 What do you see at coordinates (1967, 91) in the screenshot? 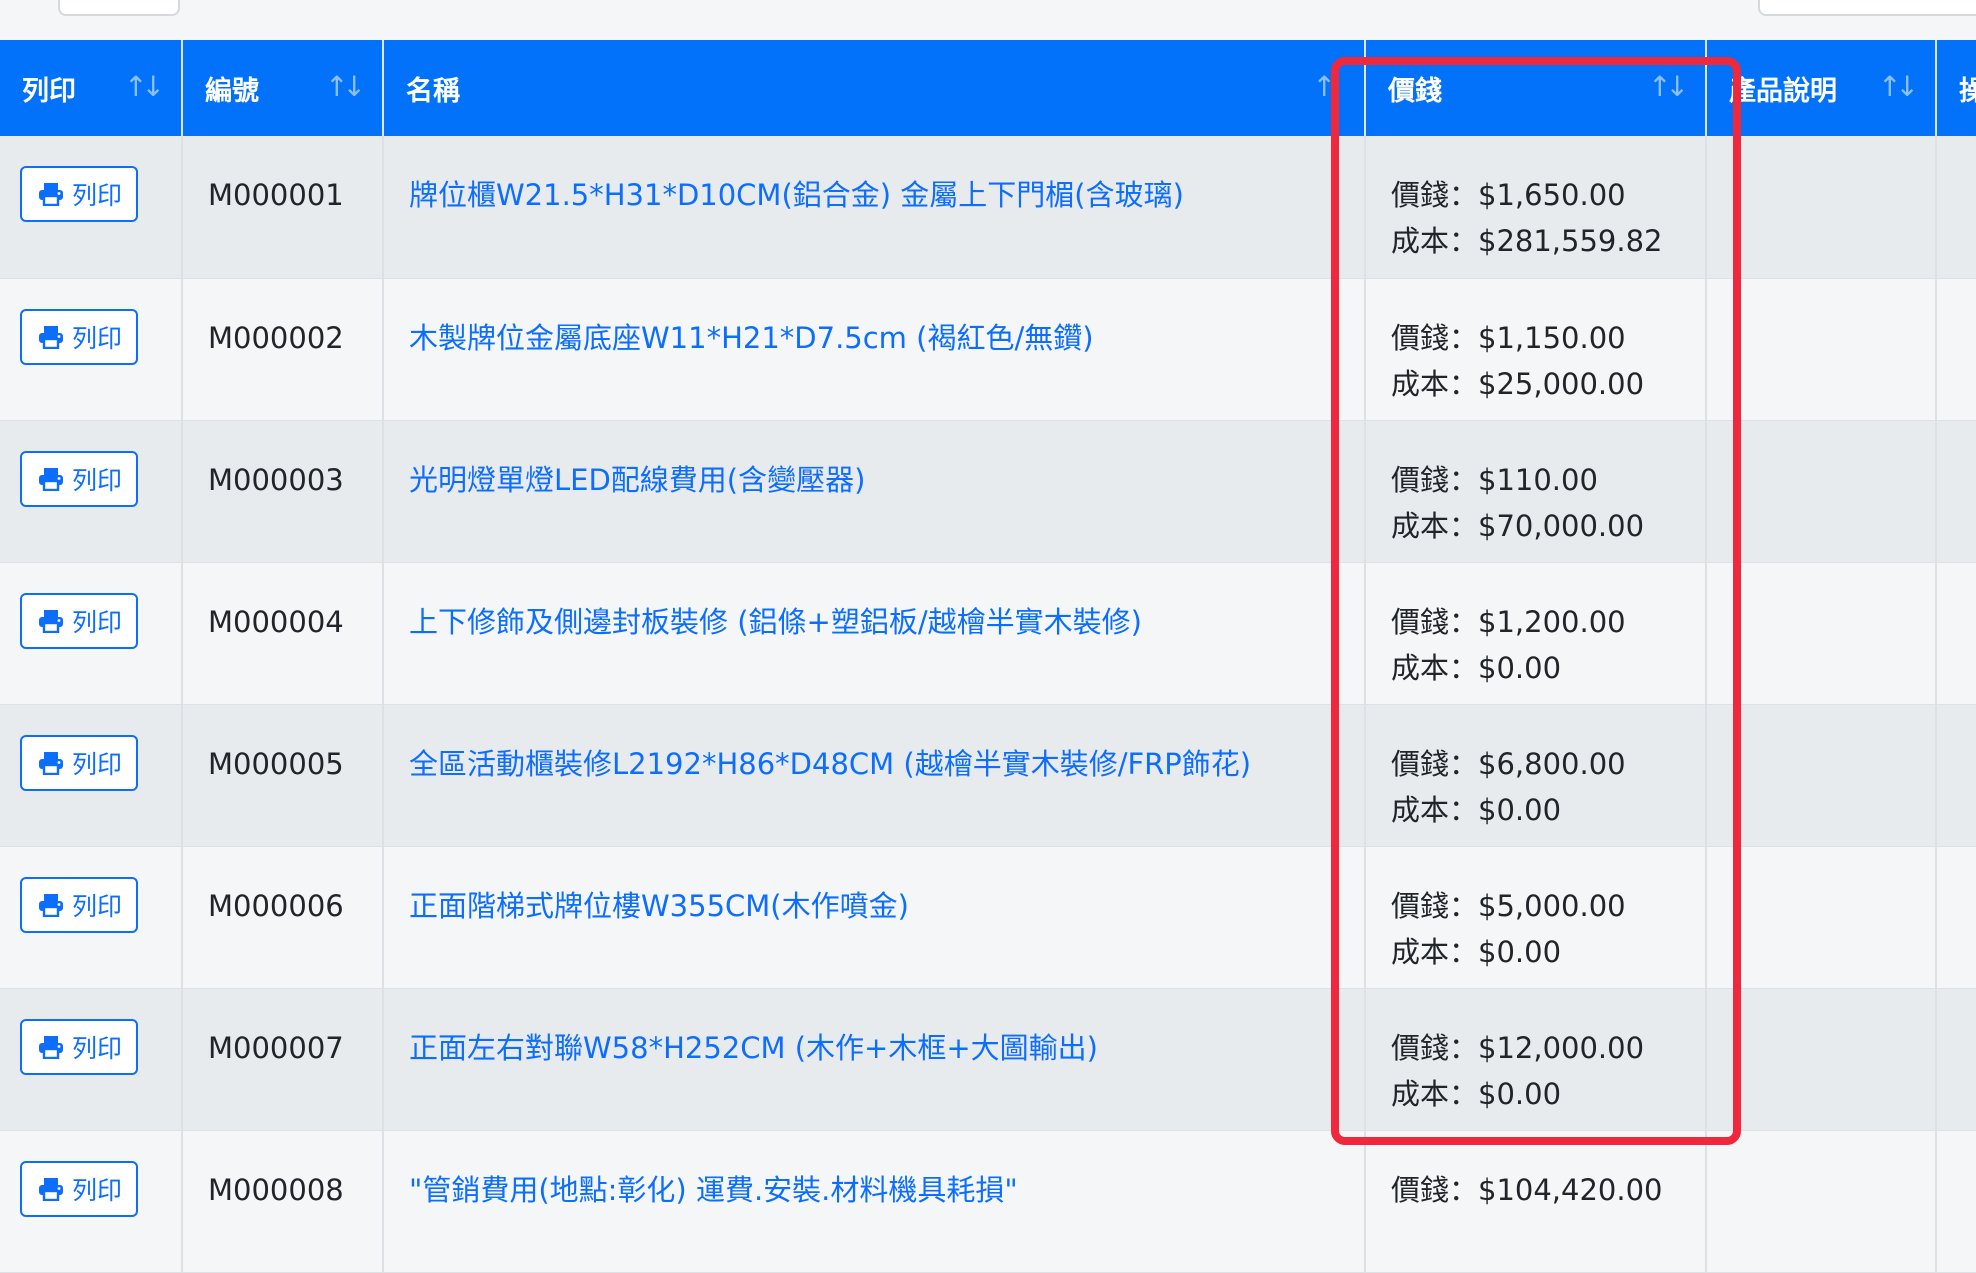
I see `column-header-label: 操` at bounding box center [1967, 91].